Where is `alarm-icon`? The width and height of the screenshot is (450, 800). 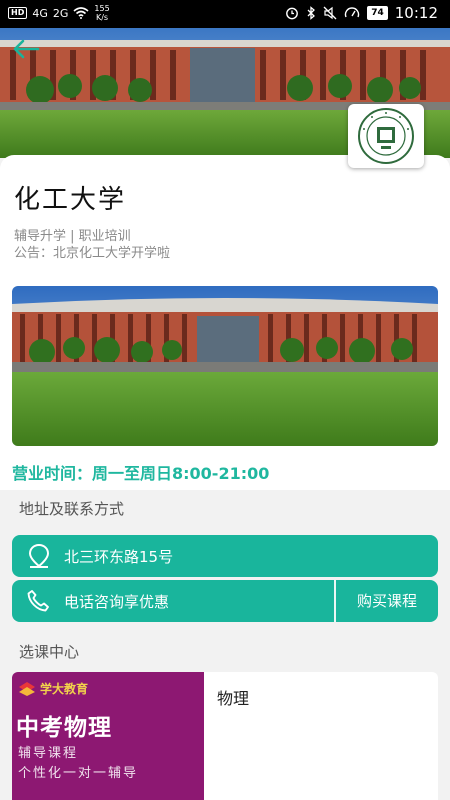 alarm-icon is located at coordinates (292, 13).